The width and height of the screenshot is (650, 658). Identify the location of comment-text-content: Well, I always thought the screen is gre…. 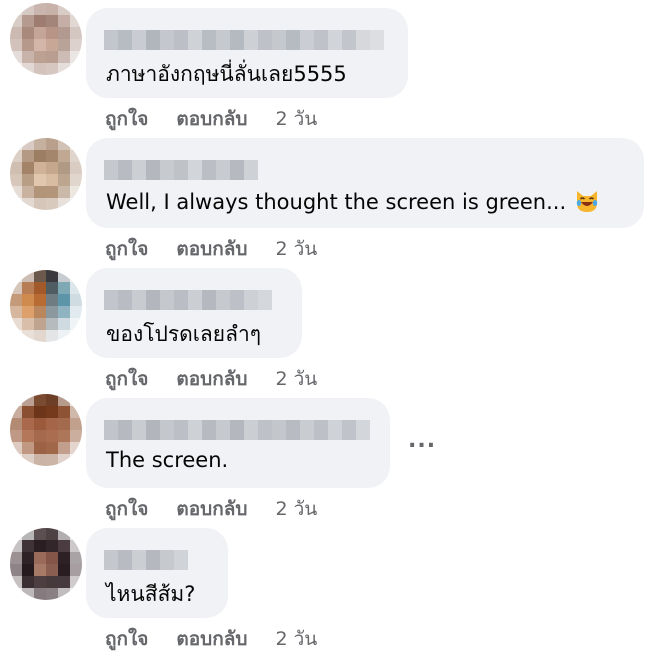
(336, 202).